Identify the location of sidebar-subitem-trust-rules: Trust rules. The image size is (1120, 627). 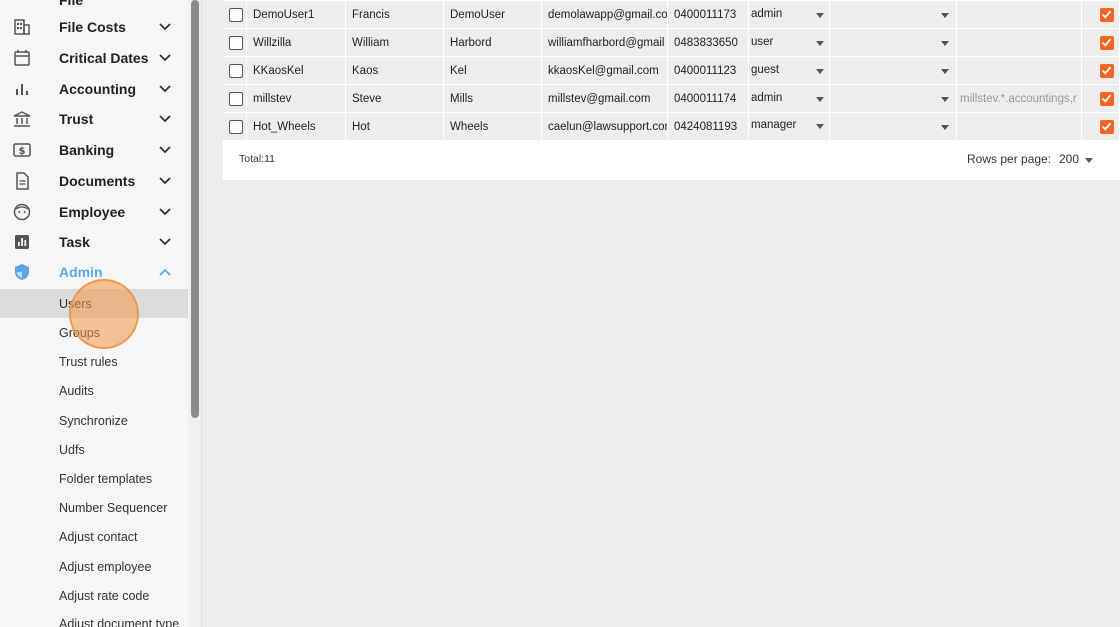
(94, 361).